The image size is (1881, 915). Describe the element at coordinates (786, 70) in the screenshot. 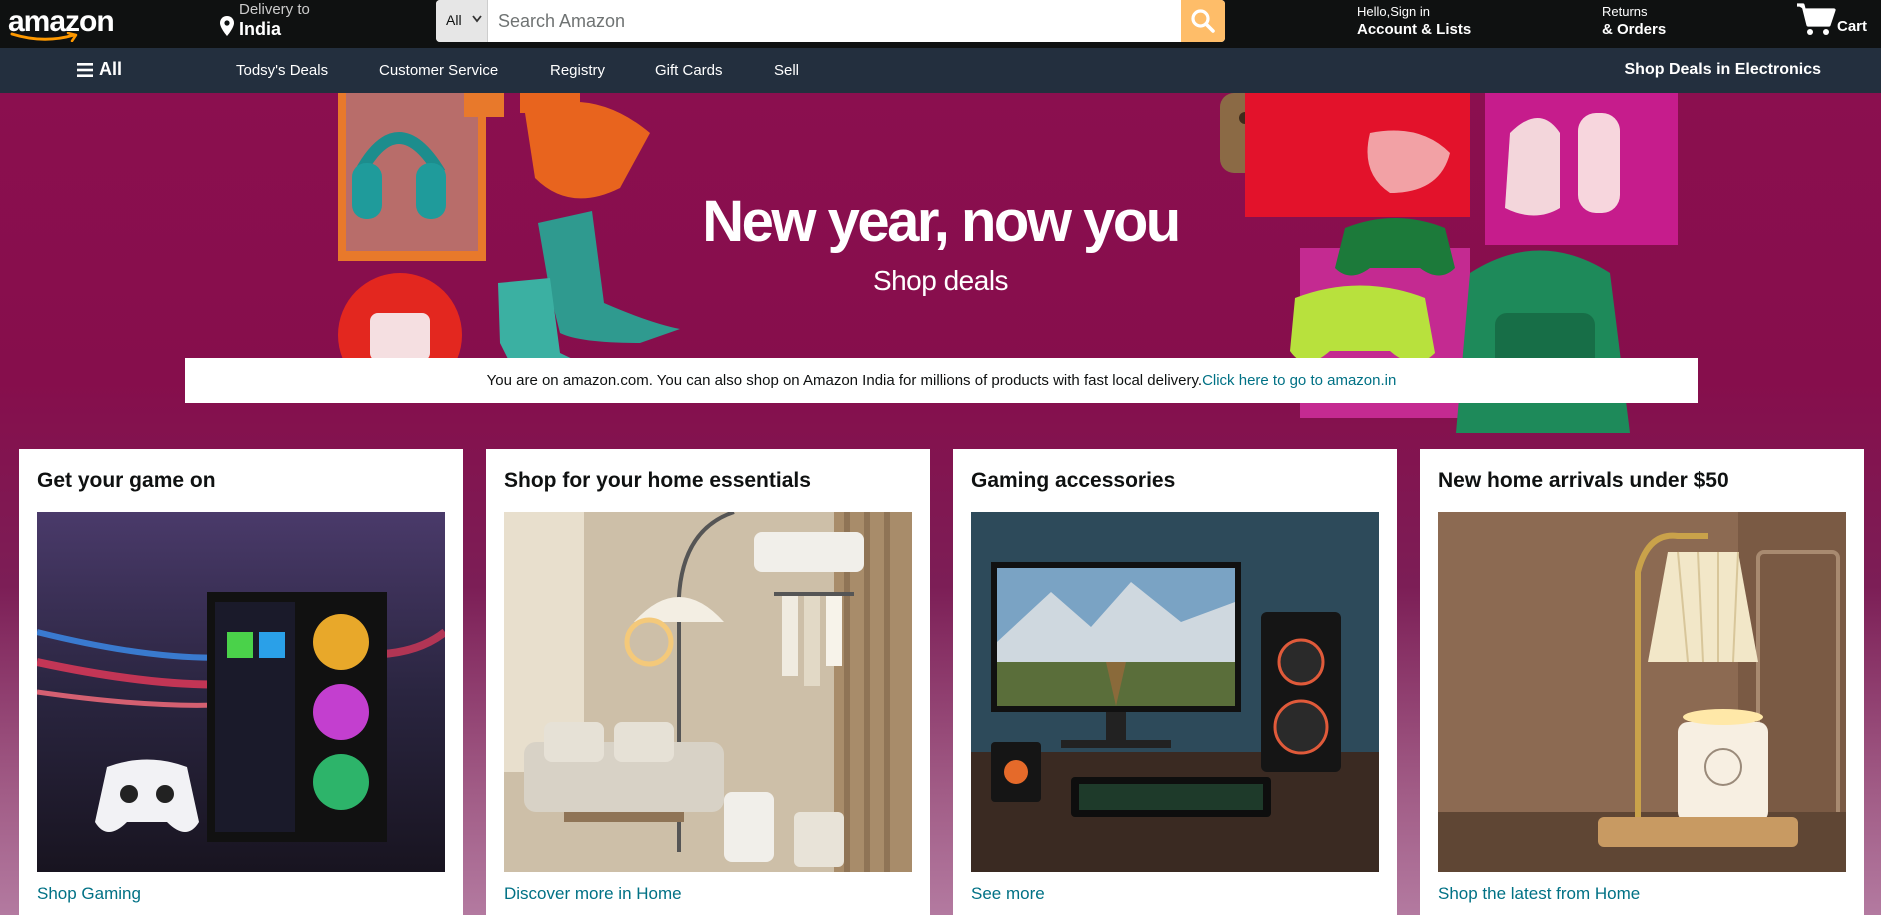

I see `nav-item-sell: Sell` at that location.